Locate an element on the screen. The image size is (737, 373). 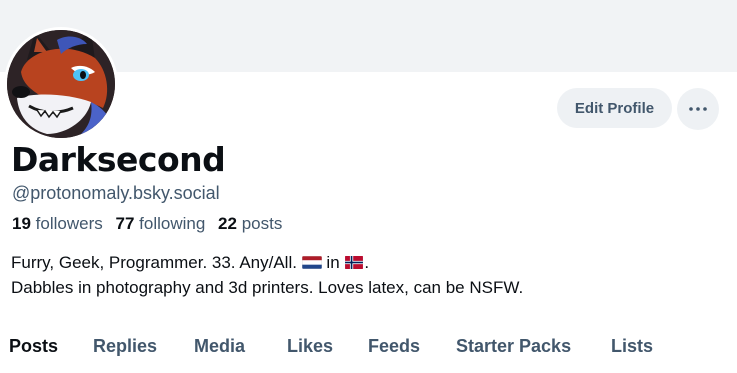
avatar is located at coordinates (61, 84).